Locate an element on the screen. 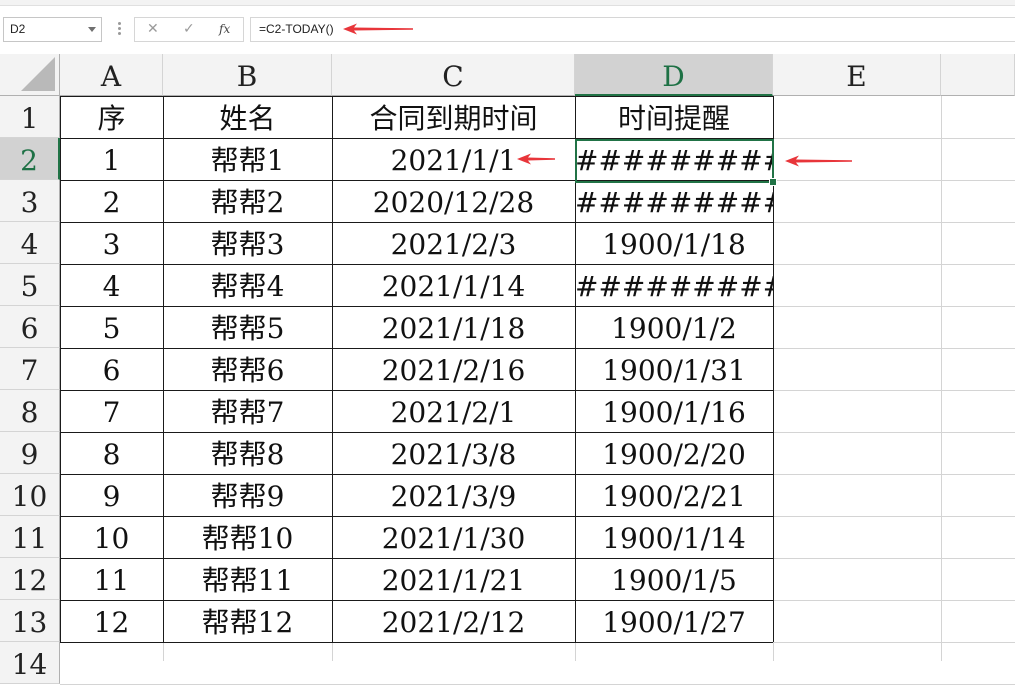  cell-b5: 帮帮4 is located at coordinates (247, 285).